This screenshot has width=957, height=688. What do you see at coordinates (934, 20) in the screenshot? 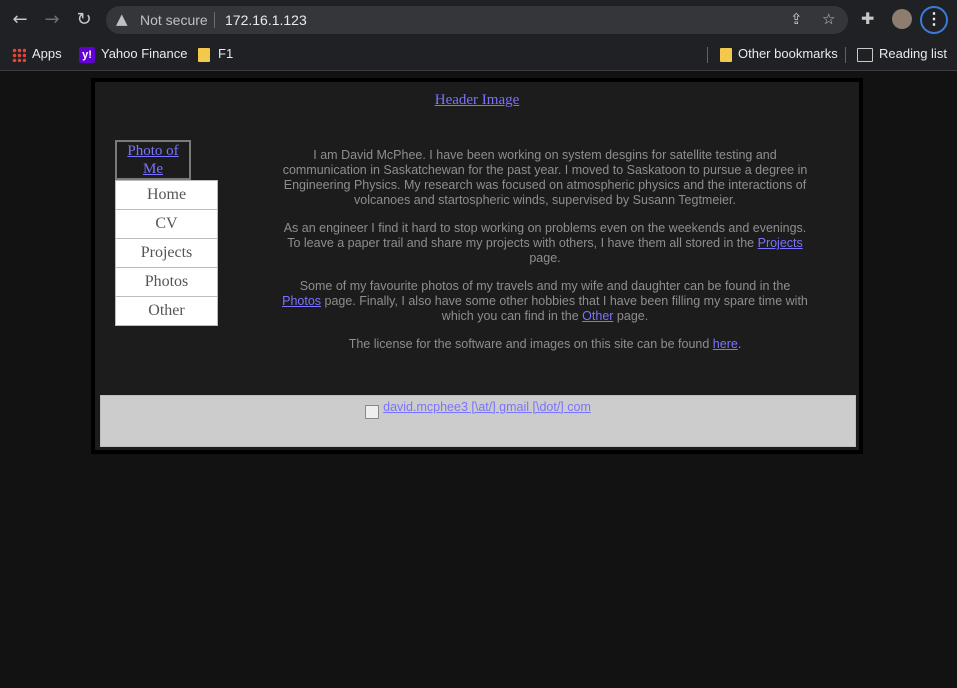
I see `browser-menu-icon: ⋮` at bounding box center [934, 20].